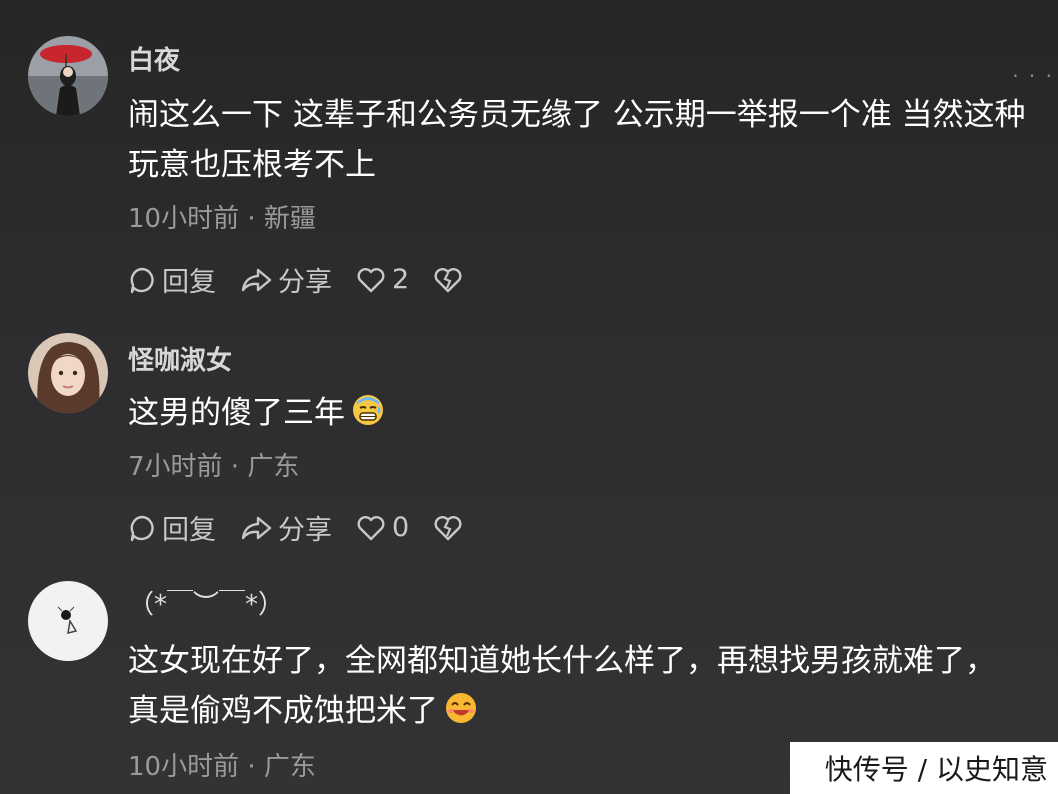 The image size is (1058, 794). Describe the element at coordinates (236, 413) in the screenshot. I see `comment-text: 这男的傻了三年` at that location.